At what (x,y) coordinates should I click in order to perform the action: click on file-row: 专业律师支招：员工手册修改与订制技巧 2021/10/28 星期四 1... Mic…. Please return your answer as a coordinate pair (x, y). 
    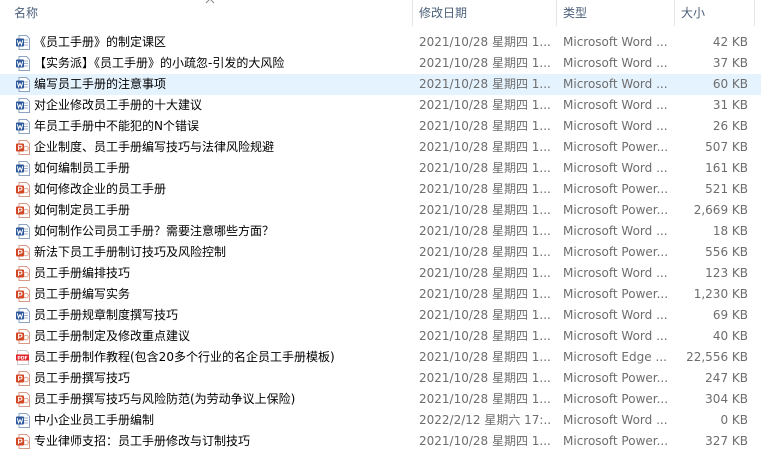
    Looking at the image, I should click on (380, 441).